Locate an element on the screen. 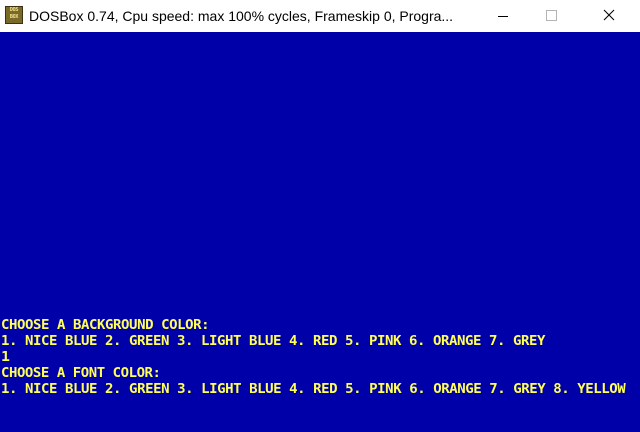 This screenshot has width=640, height=432. close-icon is located at coordinates (609, 15).